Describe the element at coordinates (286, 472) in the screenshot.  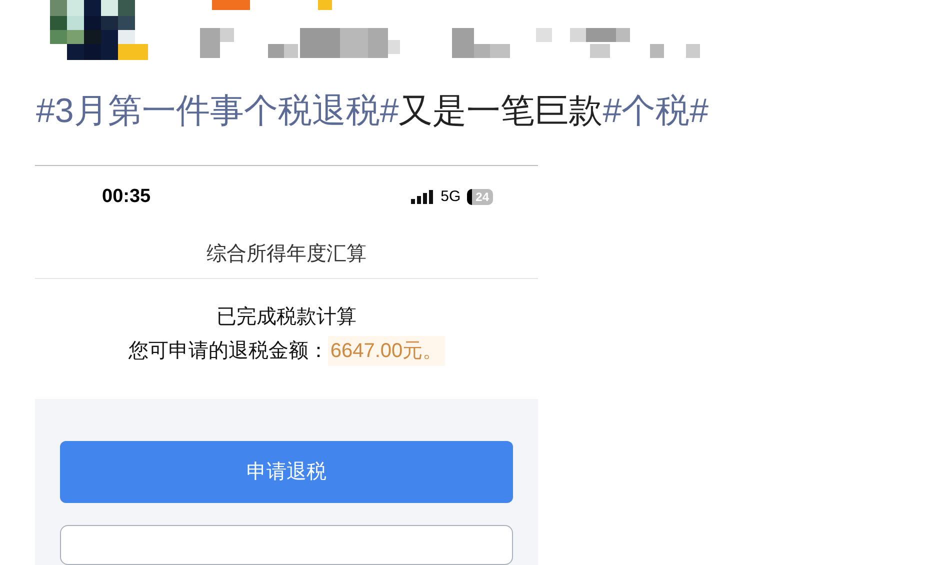
I see `apply-refund-button: 申请退税` at that location.